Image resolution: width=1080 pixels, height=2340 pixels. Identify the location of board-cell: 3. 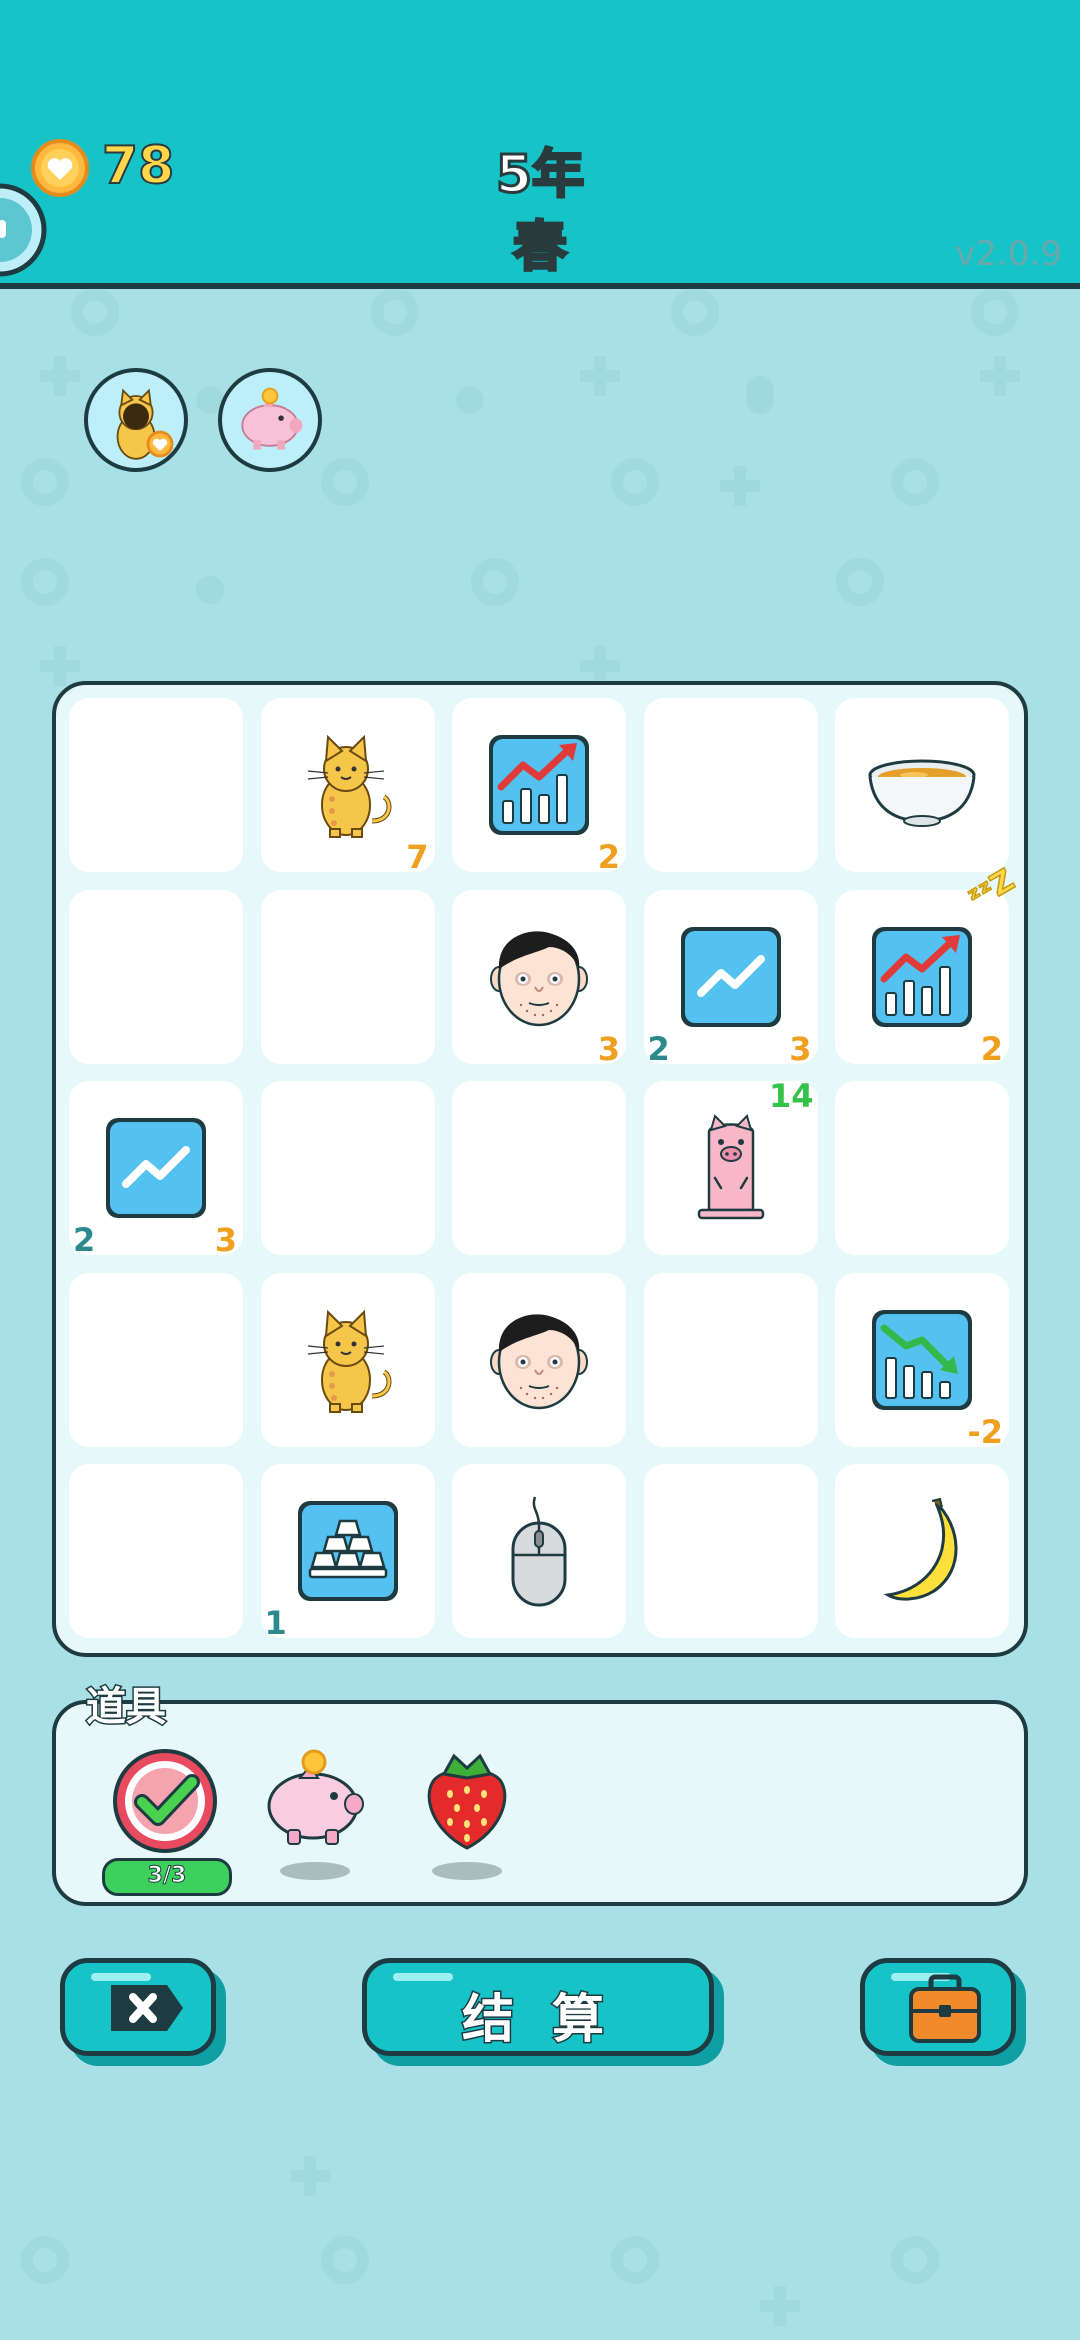
(539, 979).